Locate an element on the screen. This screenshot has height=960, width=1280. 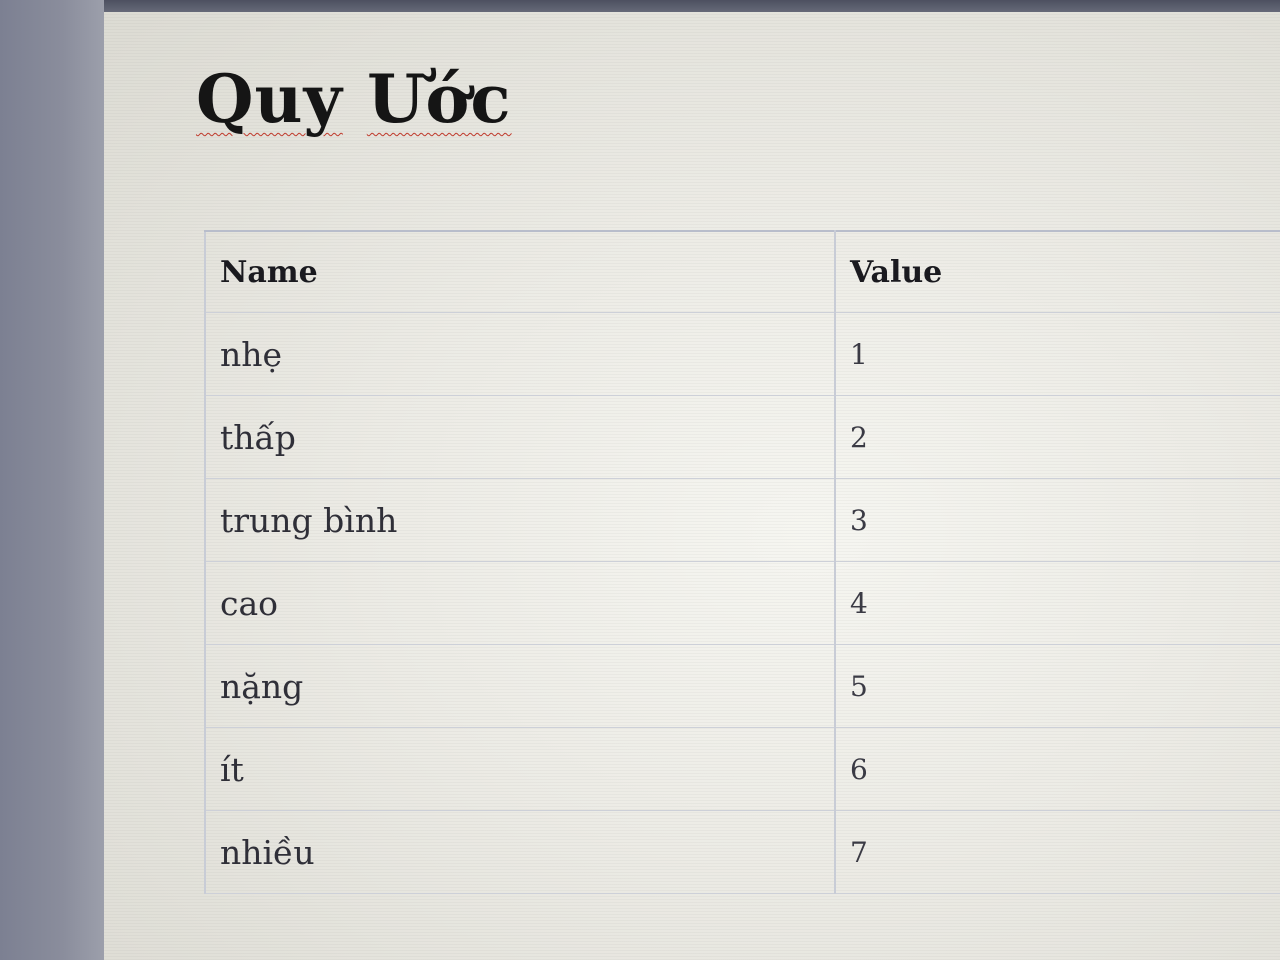
cell-name: nặng is located at coordinates (520, 686).